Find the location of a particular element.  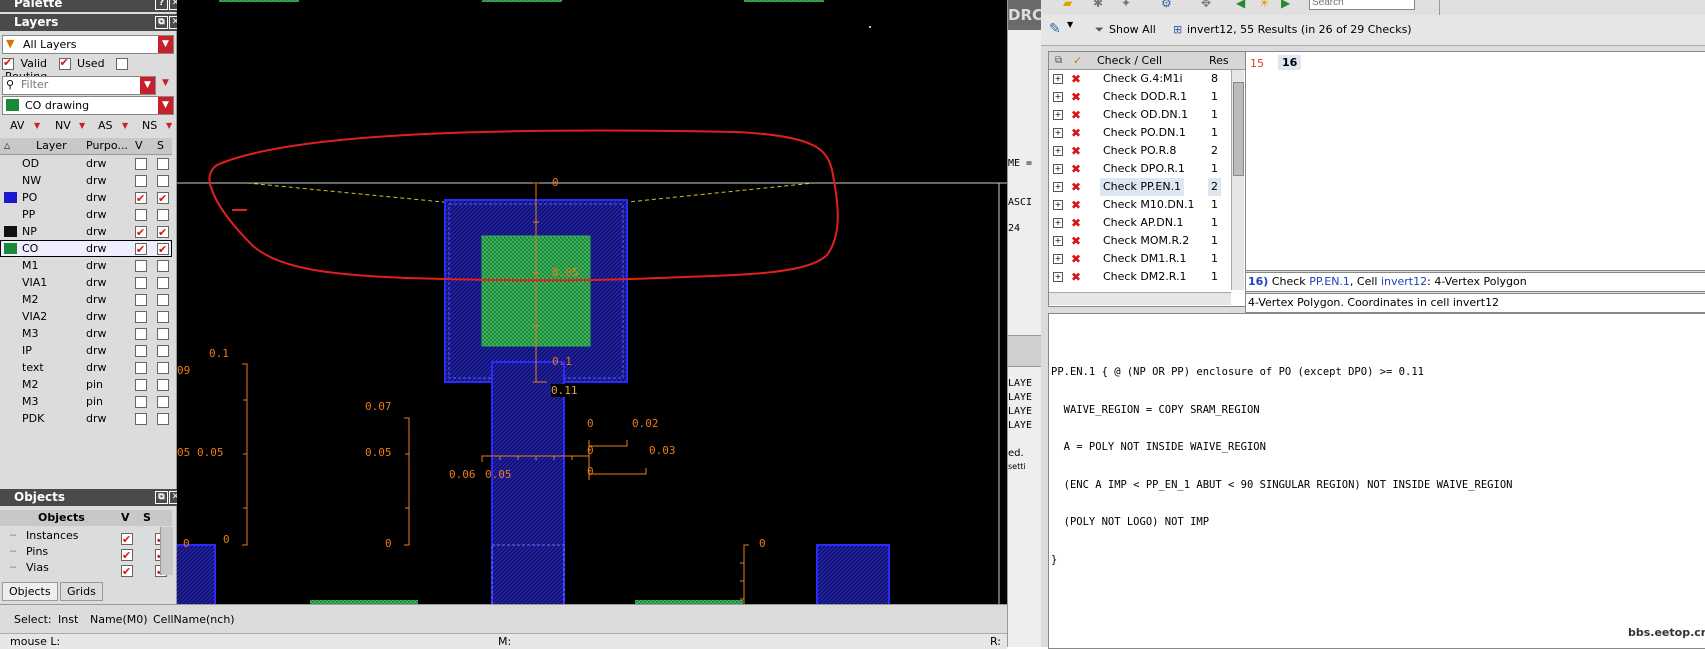

check-row: + ✖ Check OD.DN.1 1 is located at coordinates (1139, 115).